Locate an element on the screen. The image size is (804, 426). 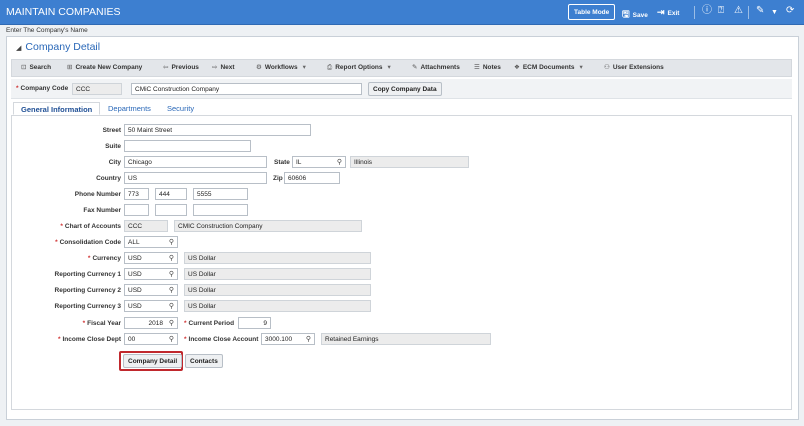
zip-field: 60606 is located at coordinates (312, 178).